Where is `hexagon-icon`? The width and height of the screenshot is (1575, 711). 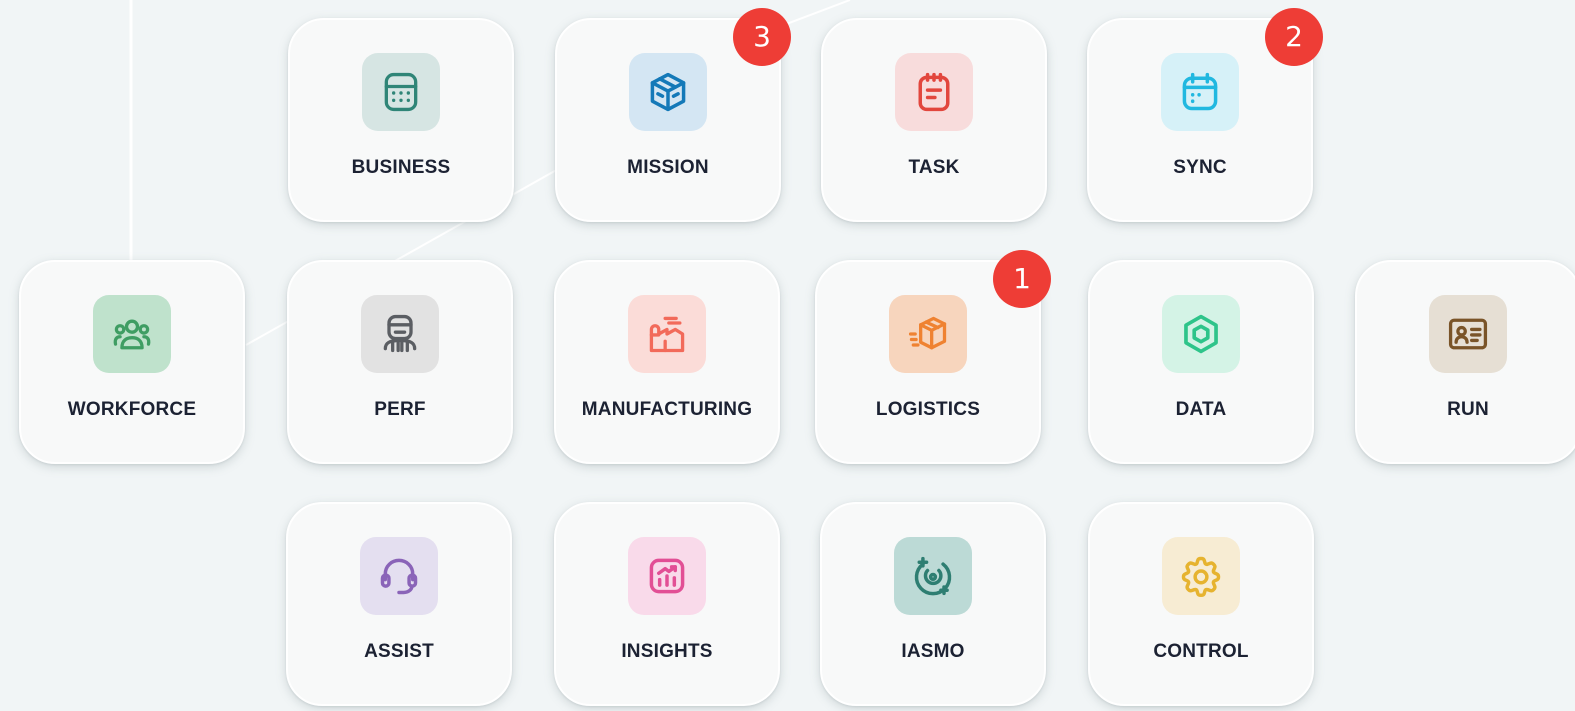
hexagon-icon is located at coordinates (1201, 334).